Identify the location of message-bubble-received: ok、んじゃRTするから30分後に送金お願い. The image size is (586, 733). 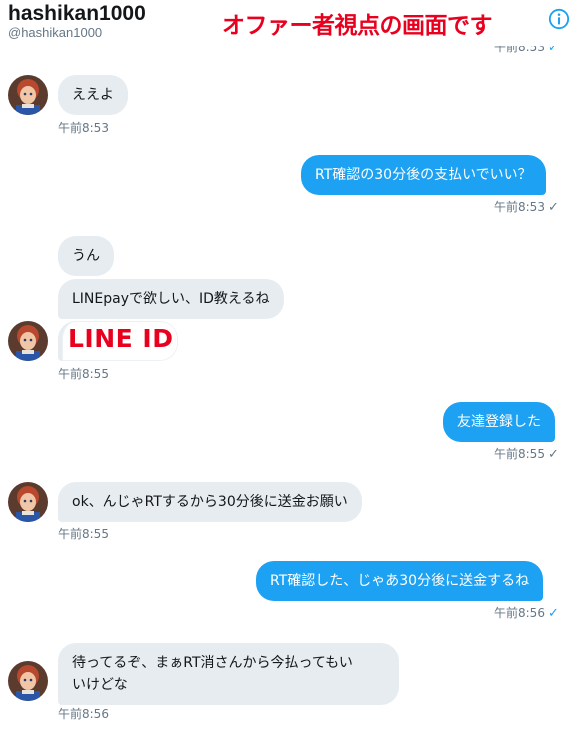
(210, 502).